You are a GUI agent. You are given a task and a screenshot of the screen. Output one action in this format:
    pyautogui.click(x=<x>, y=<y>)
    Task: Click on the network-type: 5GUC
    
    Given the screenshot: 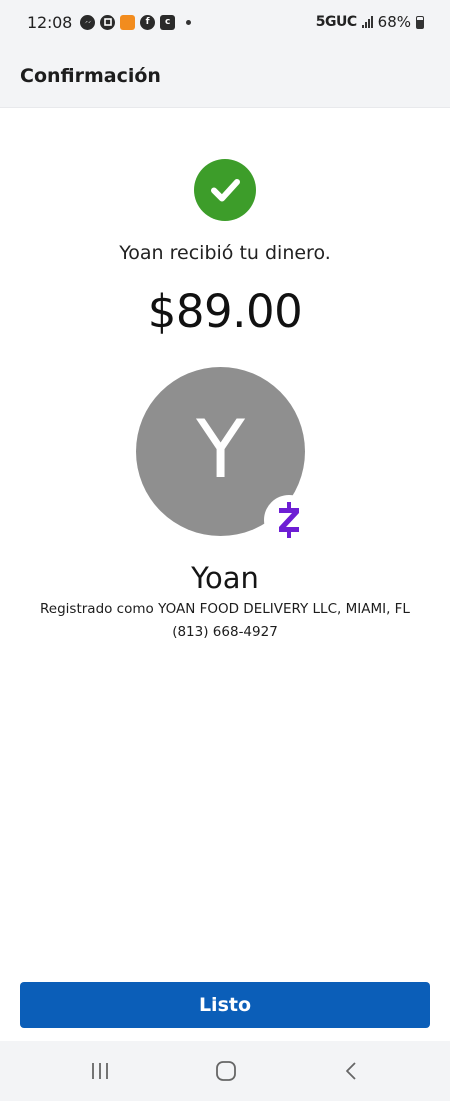 What is the action you would take?
    pyautogui.click(x=336, y=22)
    